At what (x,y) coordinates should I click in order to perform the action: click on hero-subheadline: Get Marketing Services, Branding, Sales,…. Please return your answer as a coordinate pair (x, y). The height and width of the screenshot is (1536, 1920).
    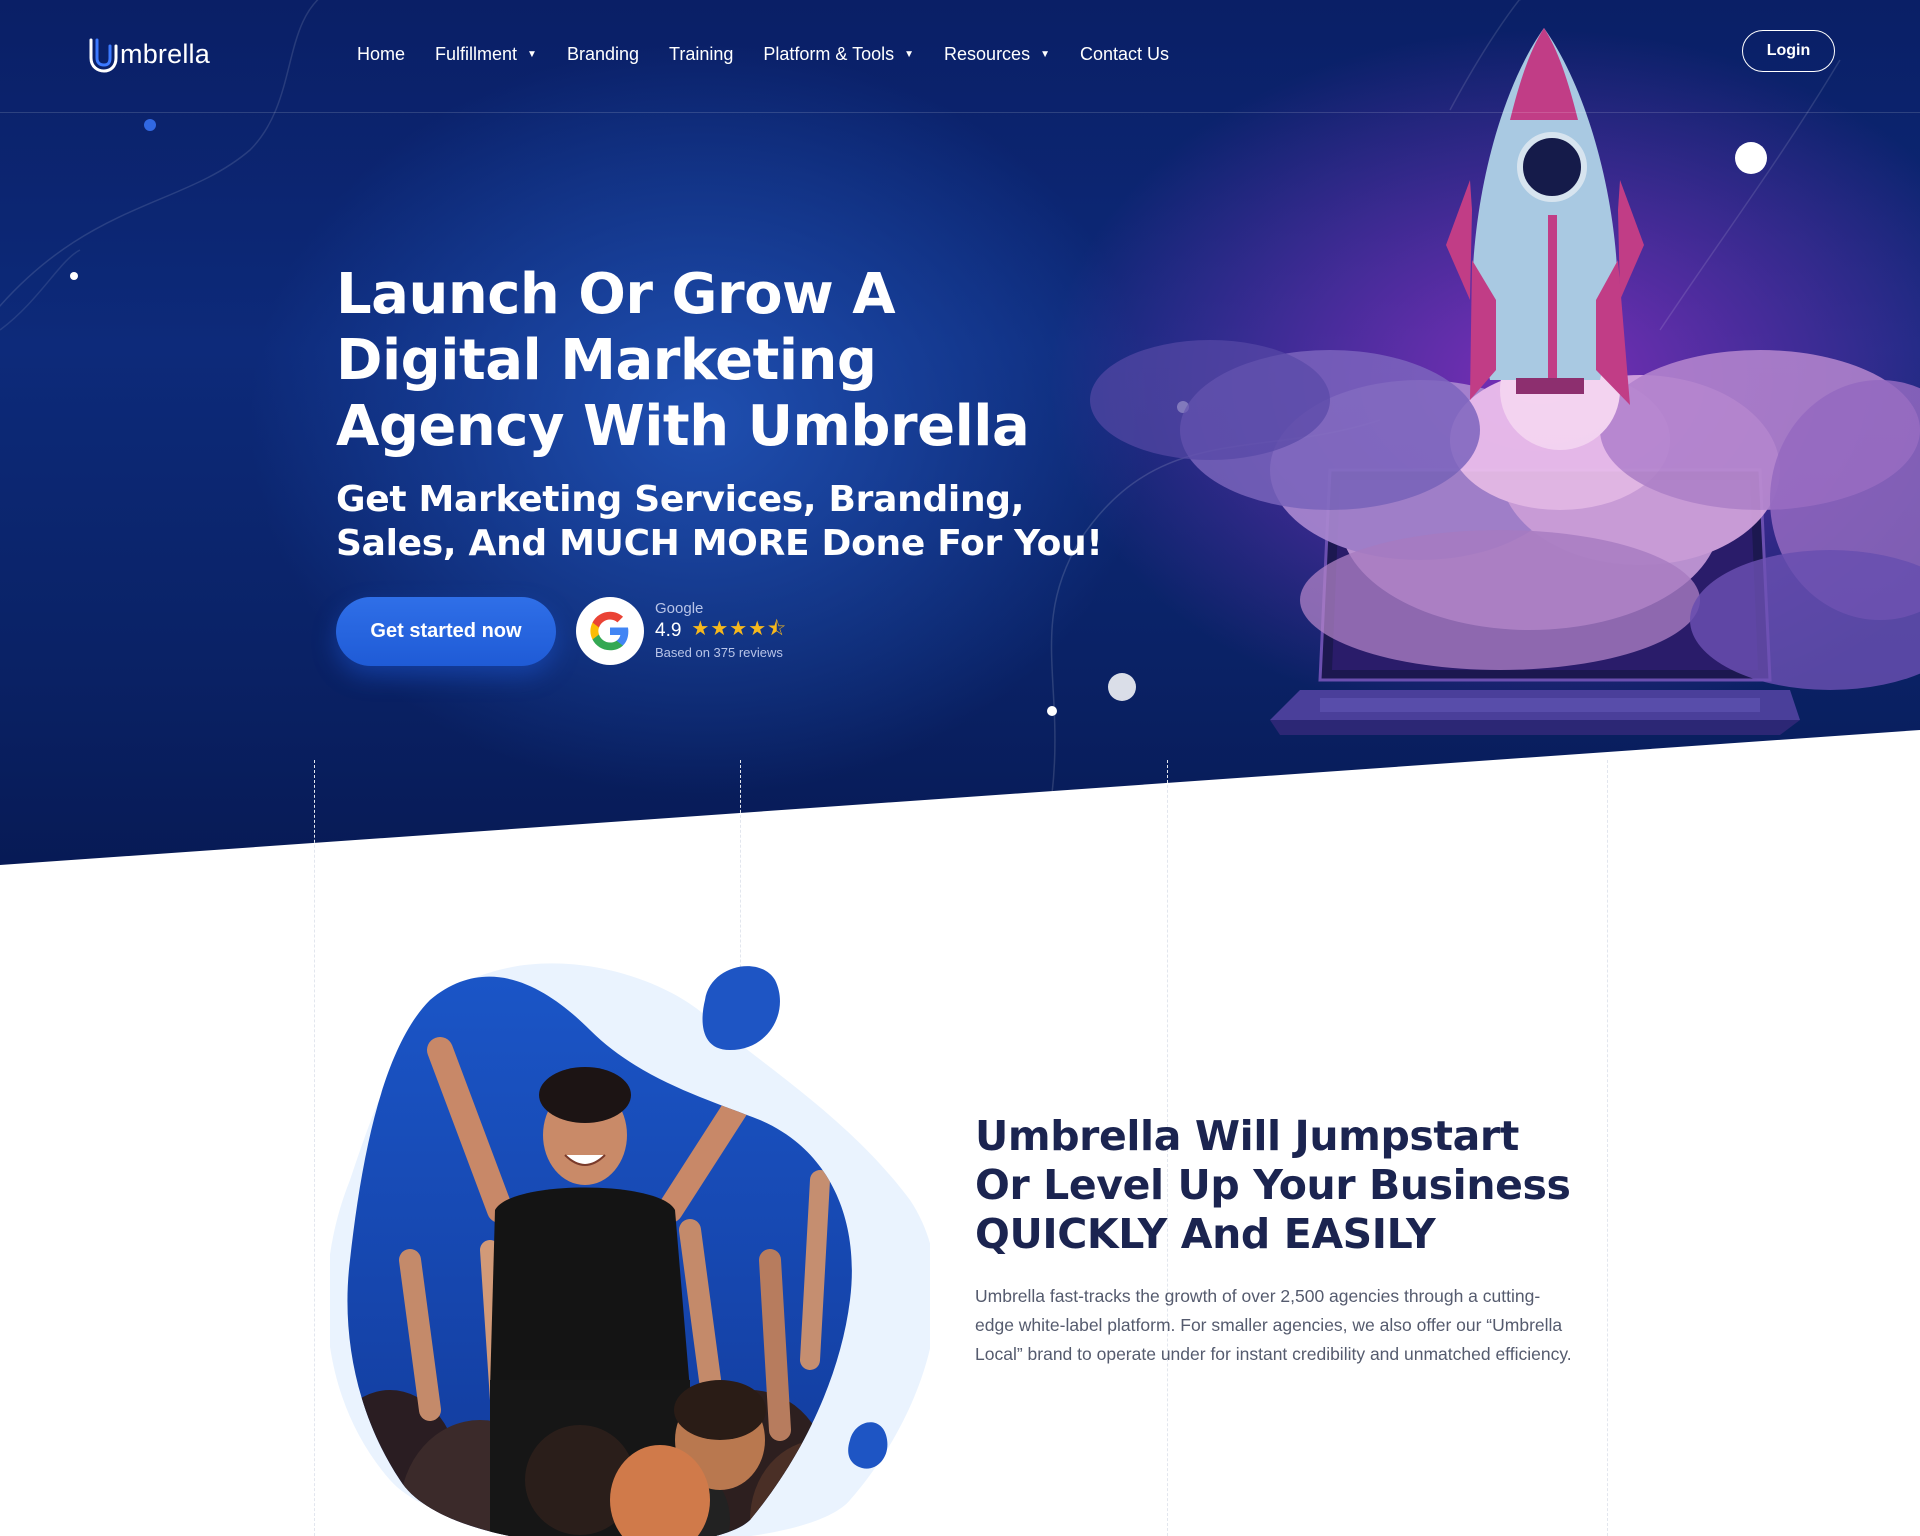
    Looking at the image, I should click on (719, 521).